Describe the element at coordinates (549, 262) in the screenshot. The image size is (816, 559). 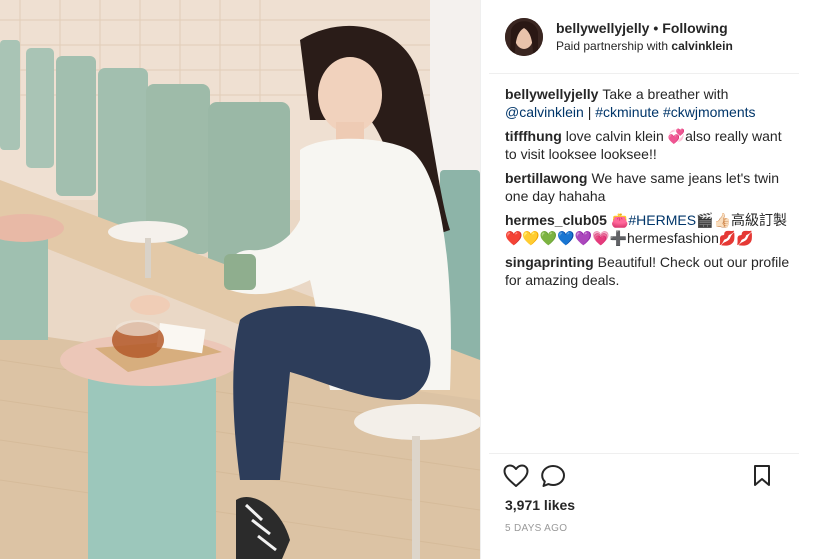
I see `comment-username: singaprinting` at that location.